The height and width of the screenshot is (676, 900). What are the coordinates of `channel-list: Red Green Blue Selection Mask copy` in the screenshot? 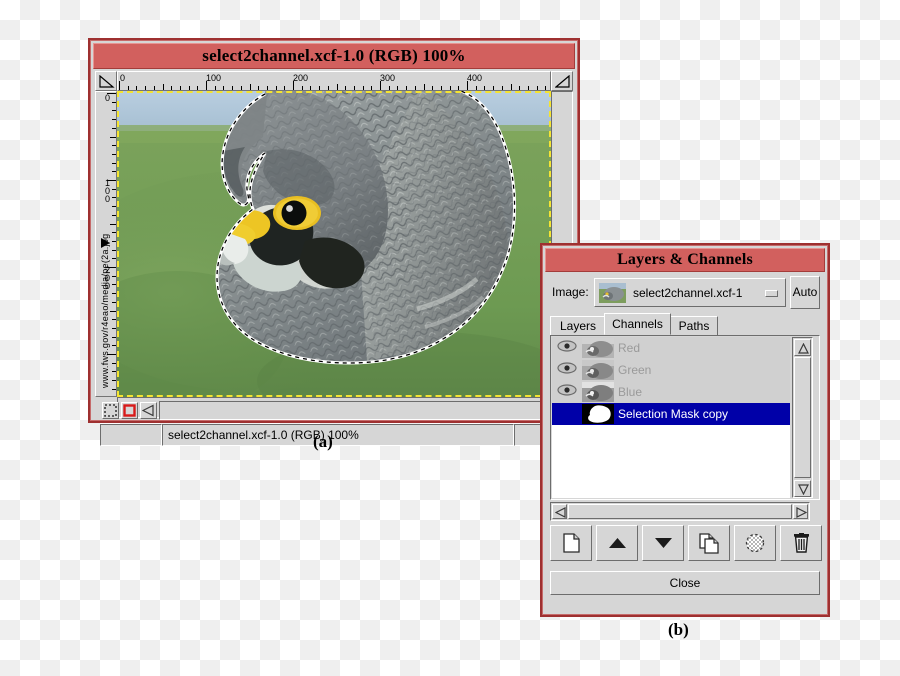 It's located at (671, 417).